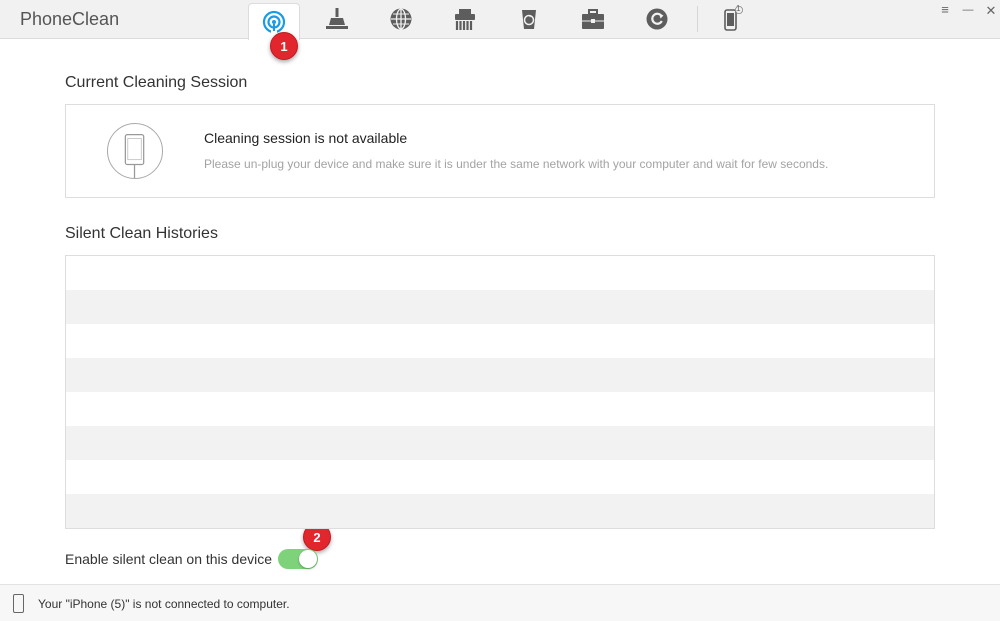  Describe the element at coordinates (135, 151) in the screenshot. I see `disconnected-device-icon` at that location.